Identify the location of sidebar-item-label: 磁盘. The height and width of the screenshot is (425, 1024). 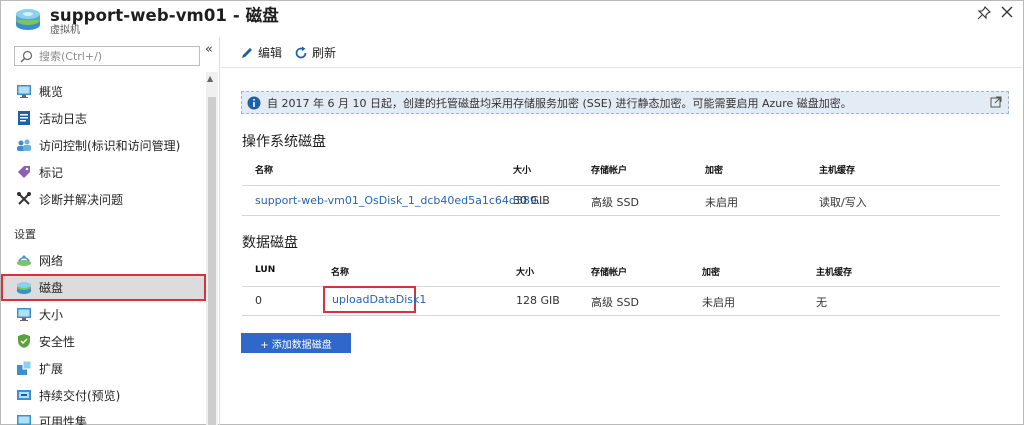
(51, 288).